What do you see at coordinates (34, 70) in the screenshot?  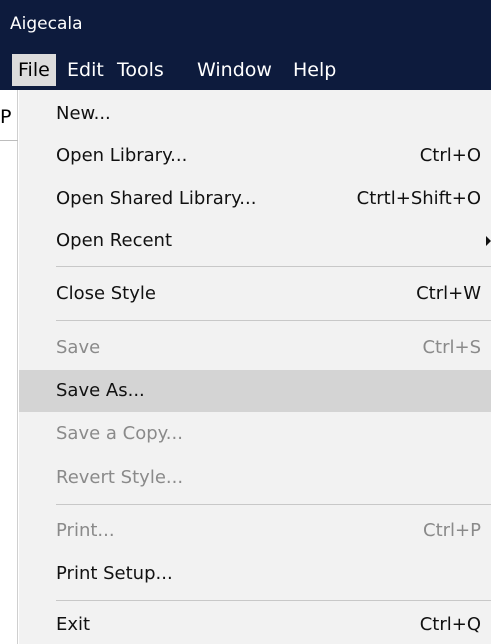 I see `menubar-file: File` at bounding box center [34, 70].